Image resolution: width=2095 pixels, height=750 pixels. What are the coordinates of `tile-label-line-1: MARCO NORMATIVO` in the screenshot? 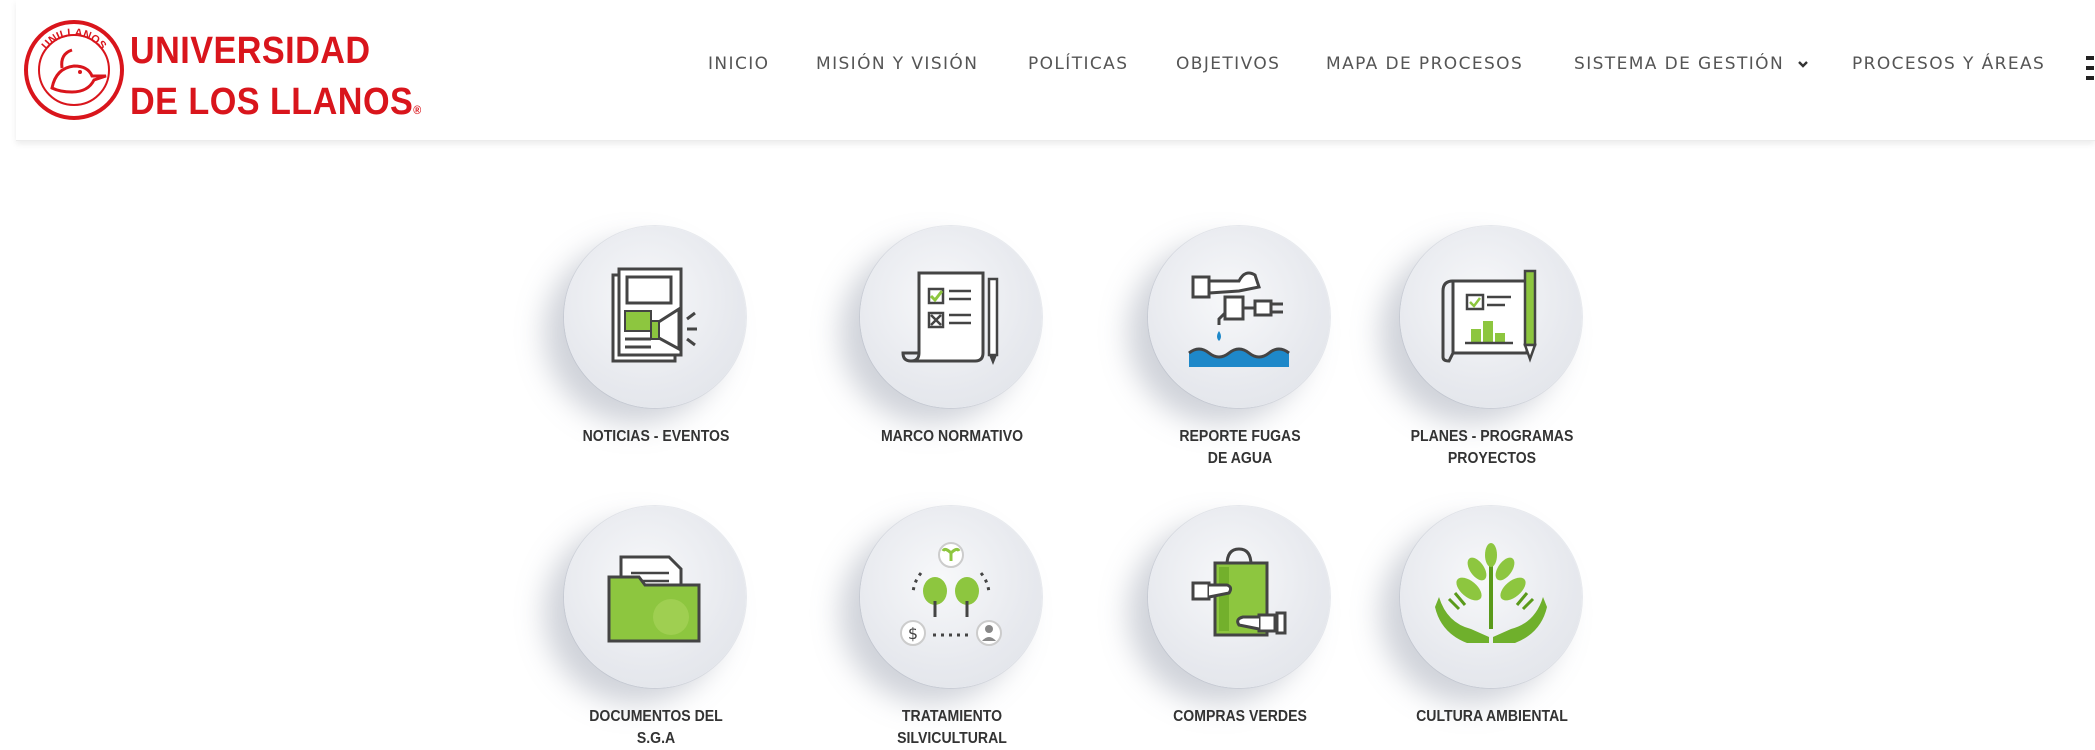 It's located at (952, 436).